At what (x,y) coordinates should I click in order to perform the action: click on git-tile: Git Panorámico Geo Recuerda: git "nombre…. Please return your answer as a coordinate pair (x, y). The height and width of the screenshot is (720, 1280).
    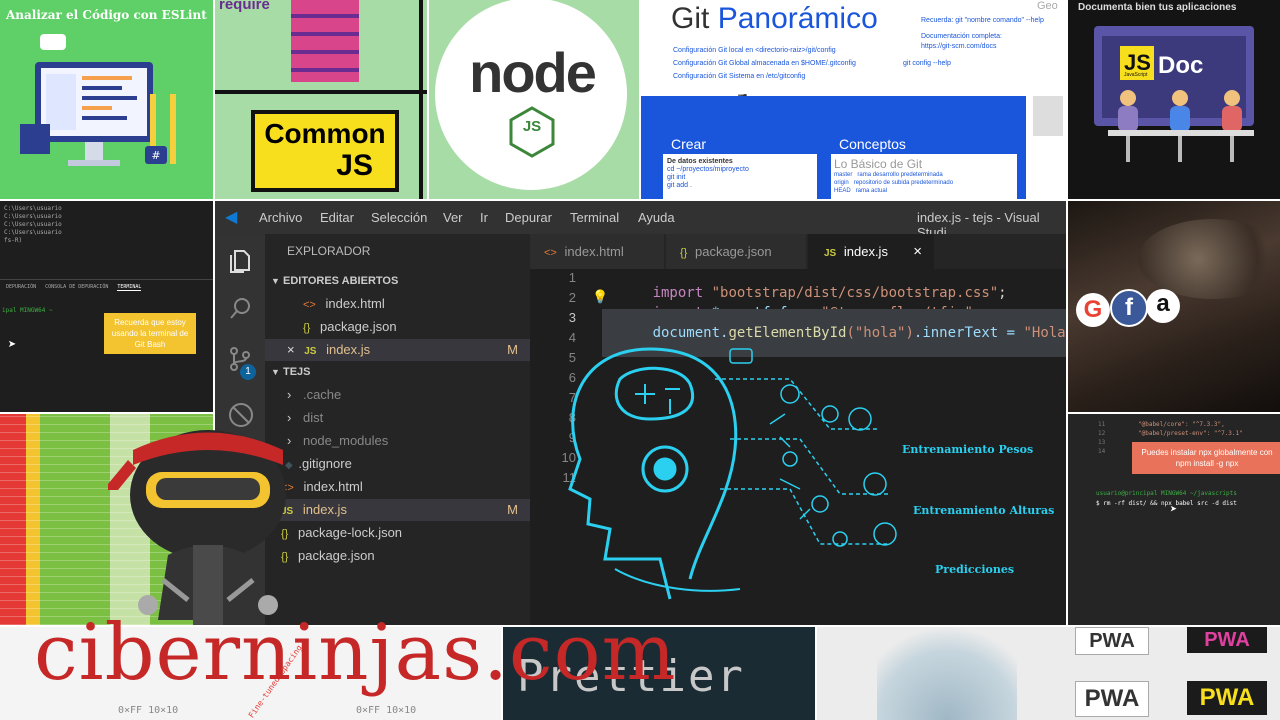
    Looking at the image, I should click on (853, 99).